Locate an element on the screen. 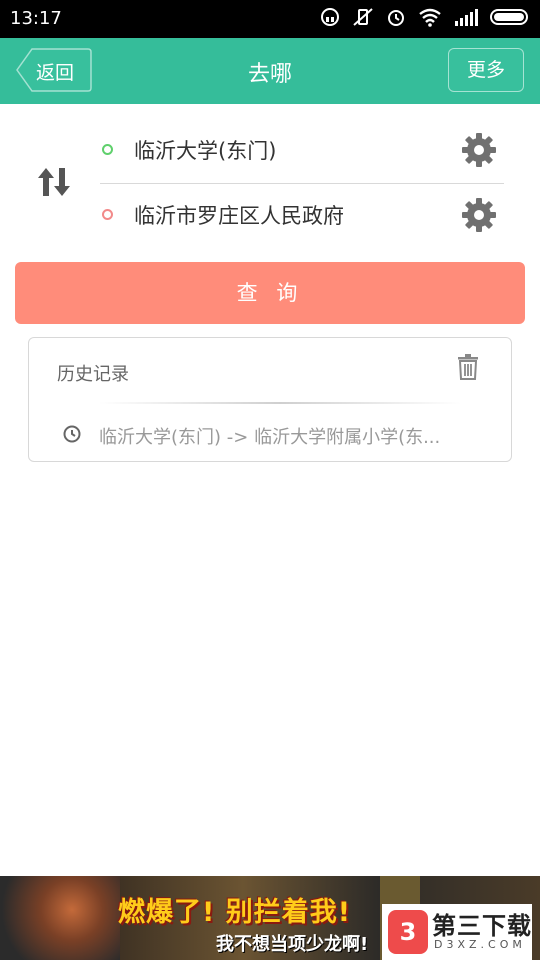  status-time: 13:17 is located at coordinates (36, 18).